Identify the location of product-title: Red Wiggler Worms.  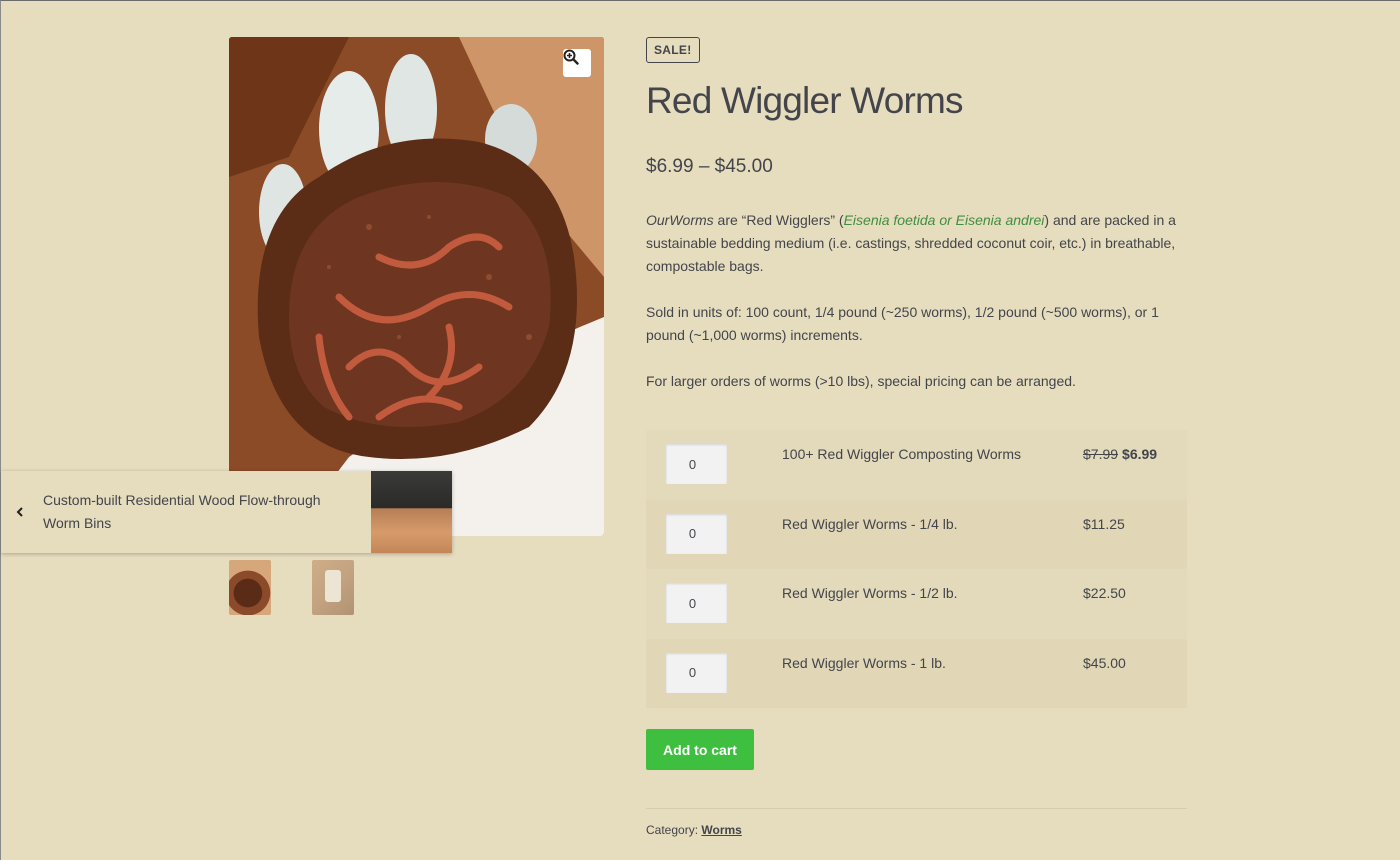
(805, 100).